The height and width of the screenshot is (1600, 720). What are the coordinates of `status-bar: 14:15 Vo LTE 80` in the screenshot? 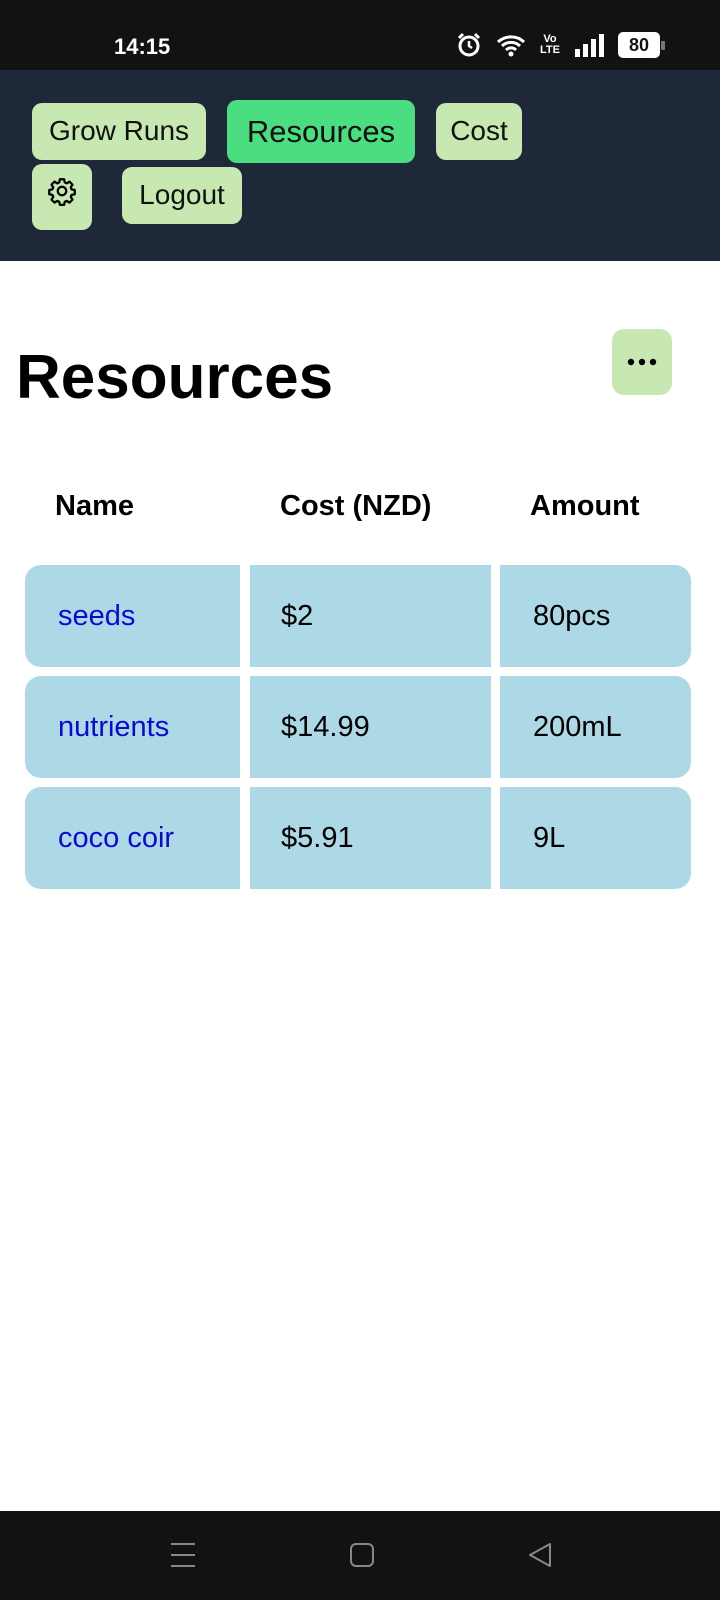 It's located at (360, 35).